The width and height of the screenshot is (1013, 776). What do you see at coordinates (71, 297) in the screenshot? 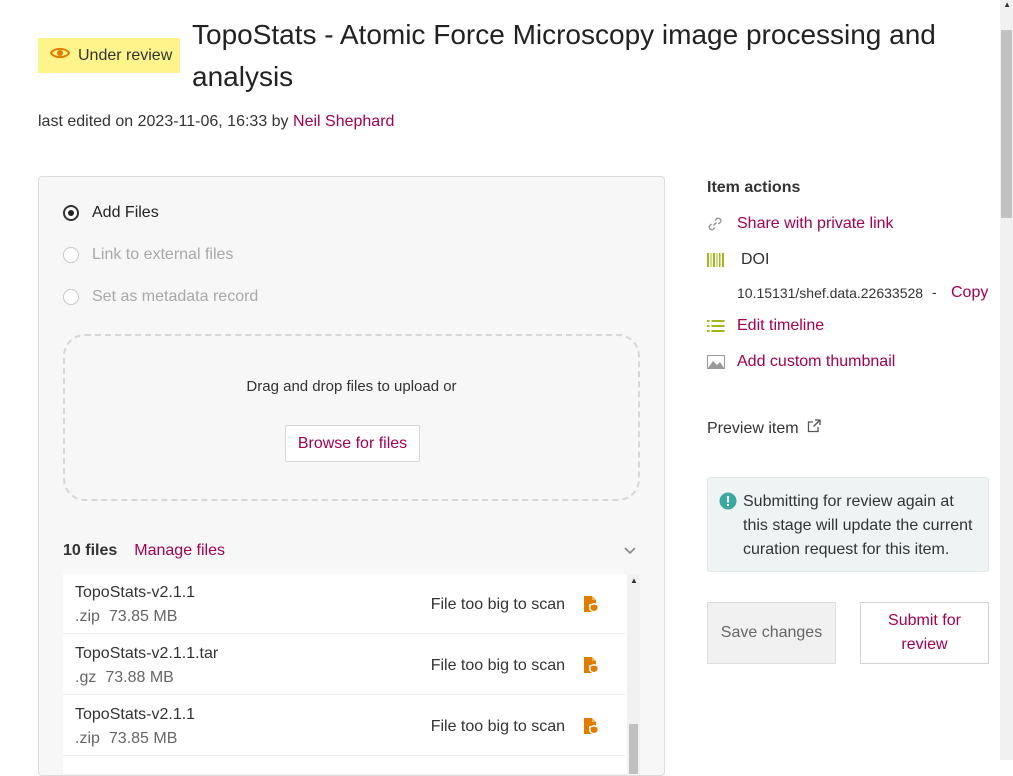
I see `radio-metadata-record` at bounding box center [71, 297].